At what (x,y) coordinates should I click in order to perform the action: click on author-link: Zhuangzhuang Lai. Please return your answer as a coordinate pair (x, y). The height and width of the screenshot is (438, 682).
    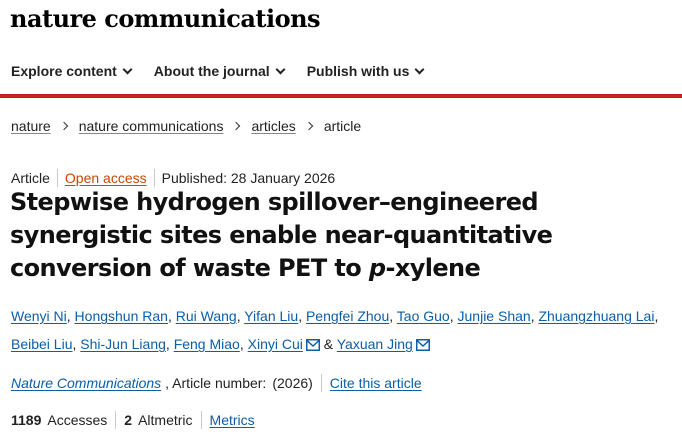
    Looking at the image, I should click on (596, 316).